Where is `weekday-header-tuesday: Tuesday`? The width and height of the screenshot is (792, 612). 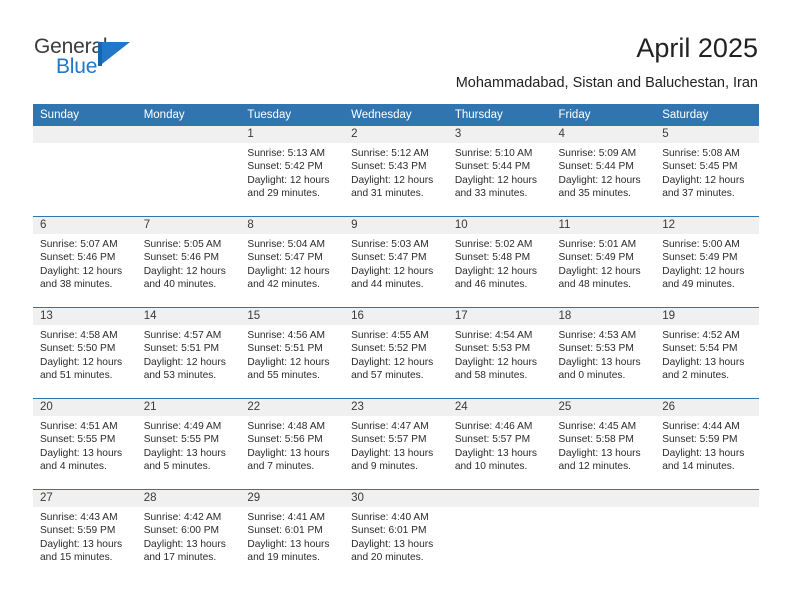 weekday-header-tuesday: Tuesday is located at coordinates (292, 115).